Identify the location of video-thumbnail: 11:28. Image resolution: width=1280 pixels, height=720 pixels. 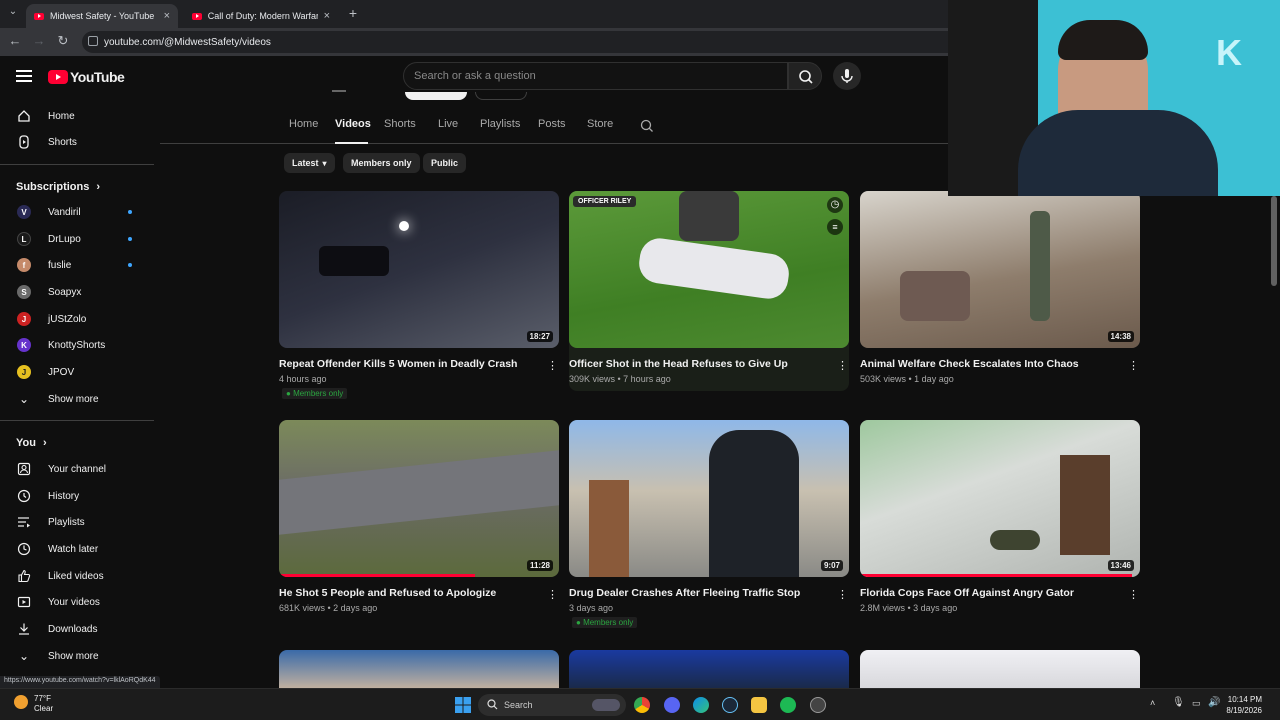
(419, 498).